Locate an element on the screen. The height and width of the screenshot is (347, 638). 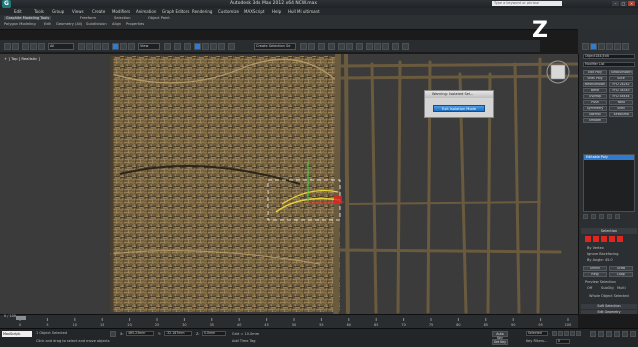
maxscript-listener: MaxScript. is located at coordinates (17, 334).